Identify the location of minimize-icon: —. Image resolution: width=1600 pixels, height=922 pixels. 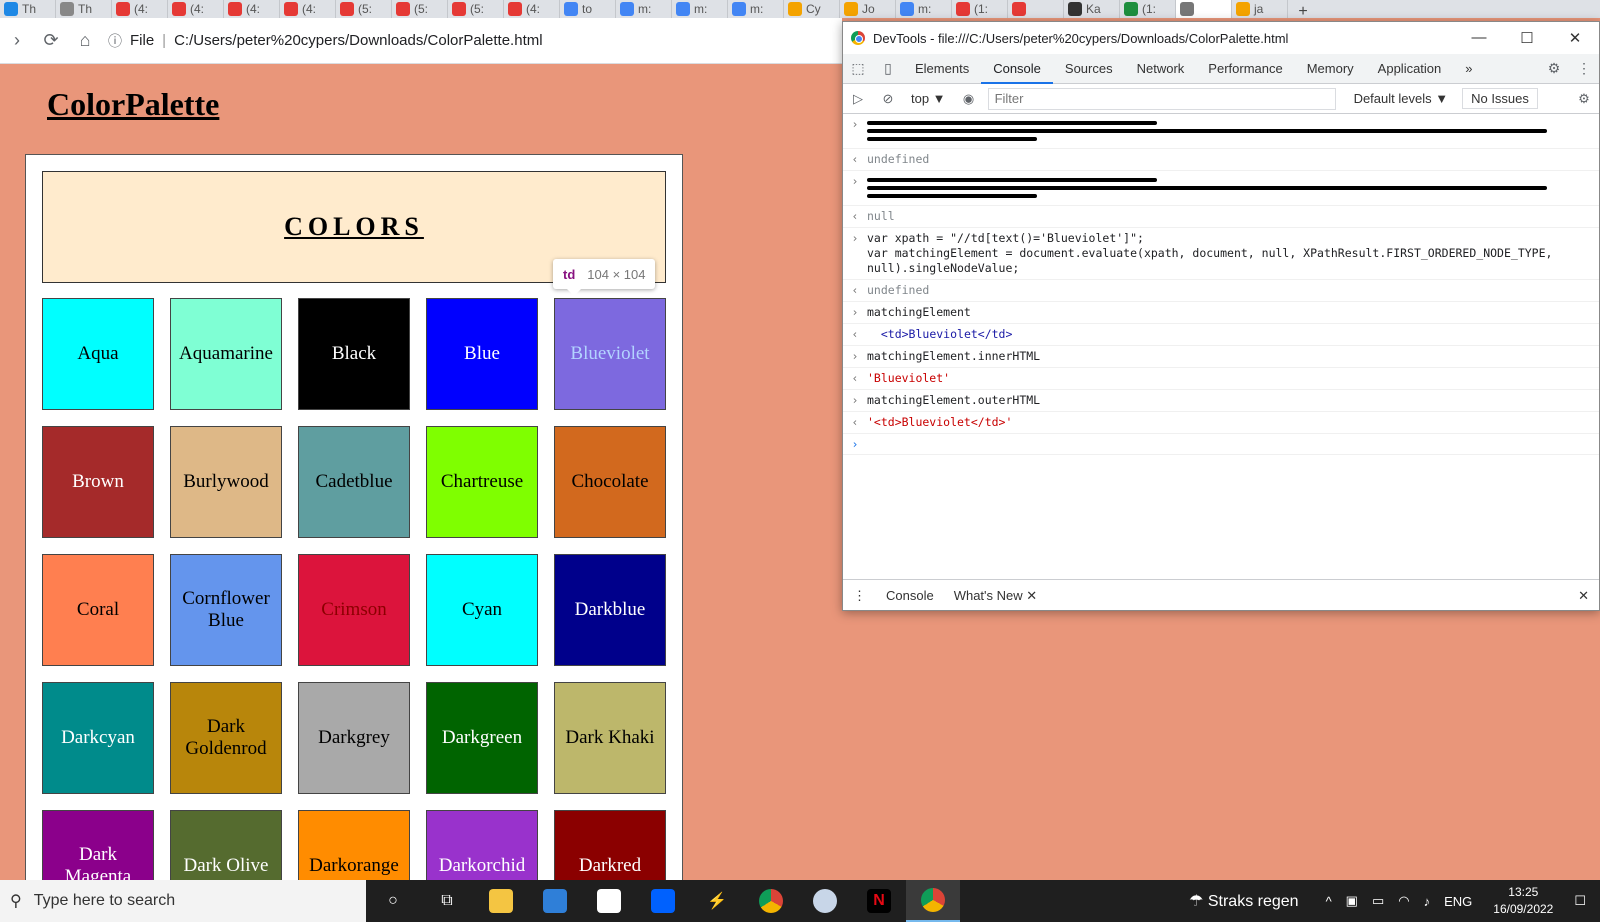
(1479, 38).